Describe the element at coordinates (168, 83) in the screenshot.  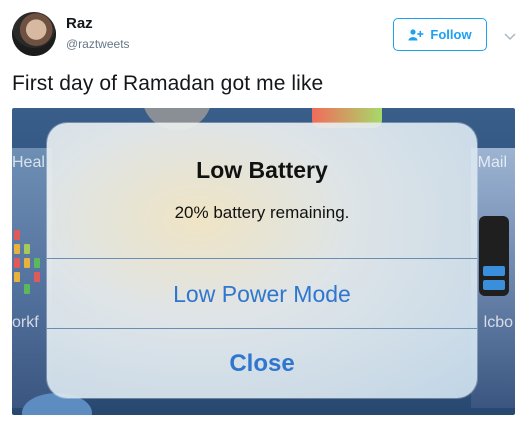
I see `tweet-text: First day of Ramadan got me like` at that location.